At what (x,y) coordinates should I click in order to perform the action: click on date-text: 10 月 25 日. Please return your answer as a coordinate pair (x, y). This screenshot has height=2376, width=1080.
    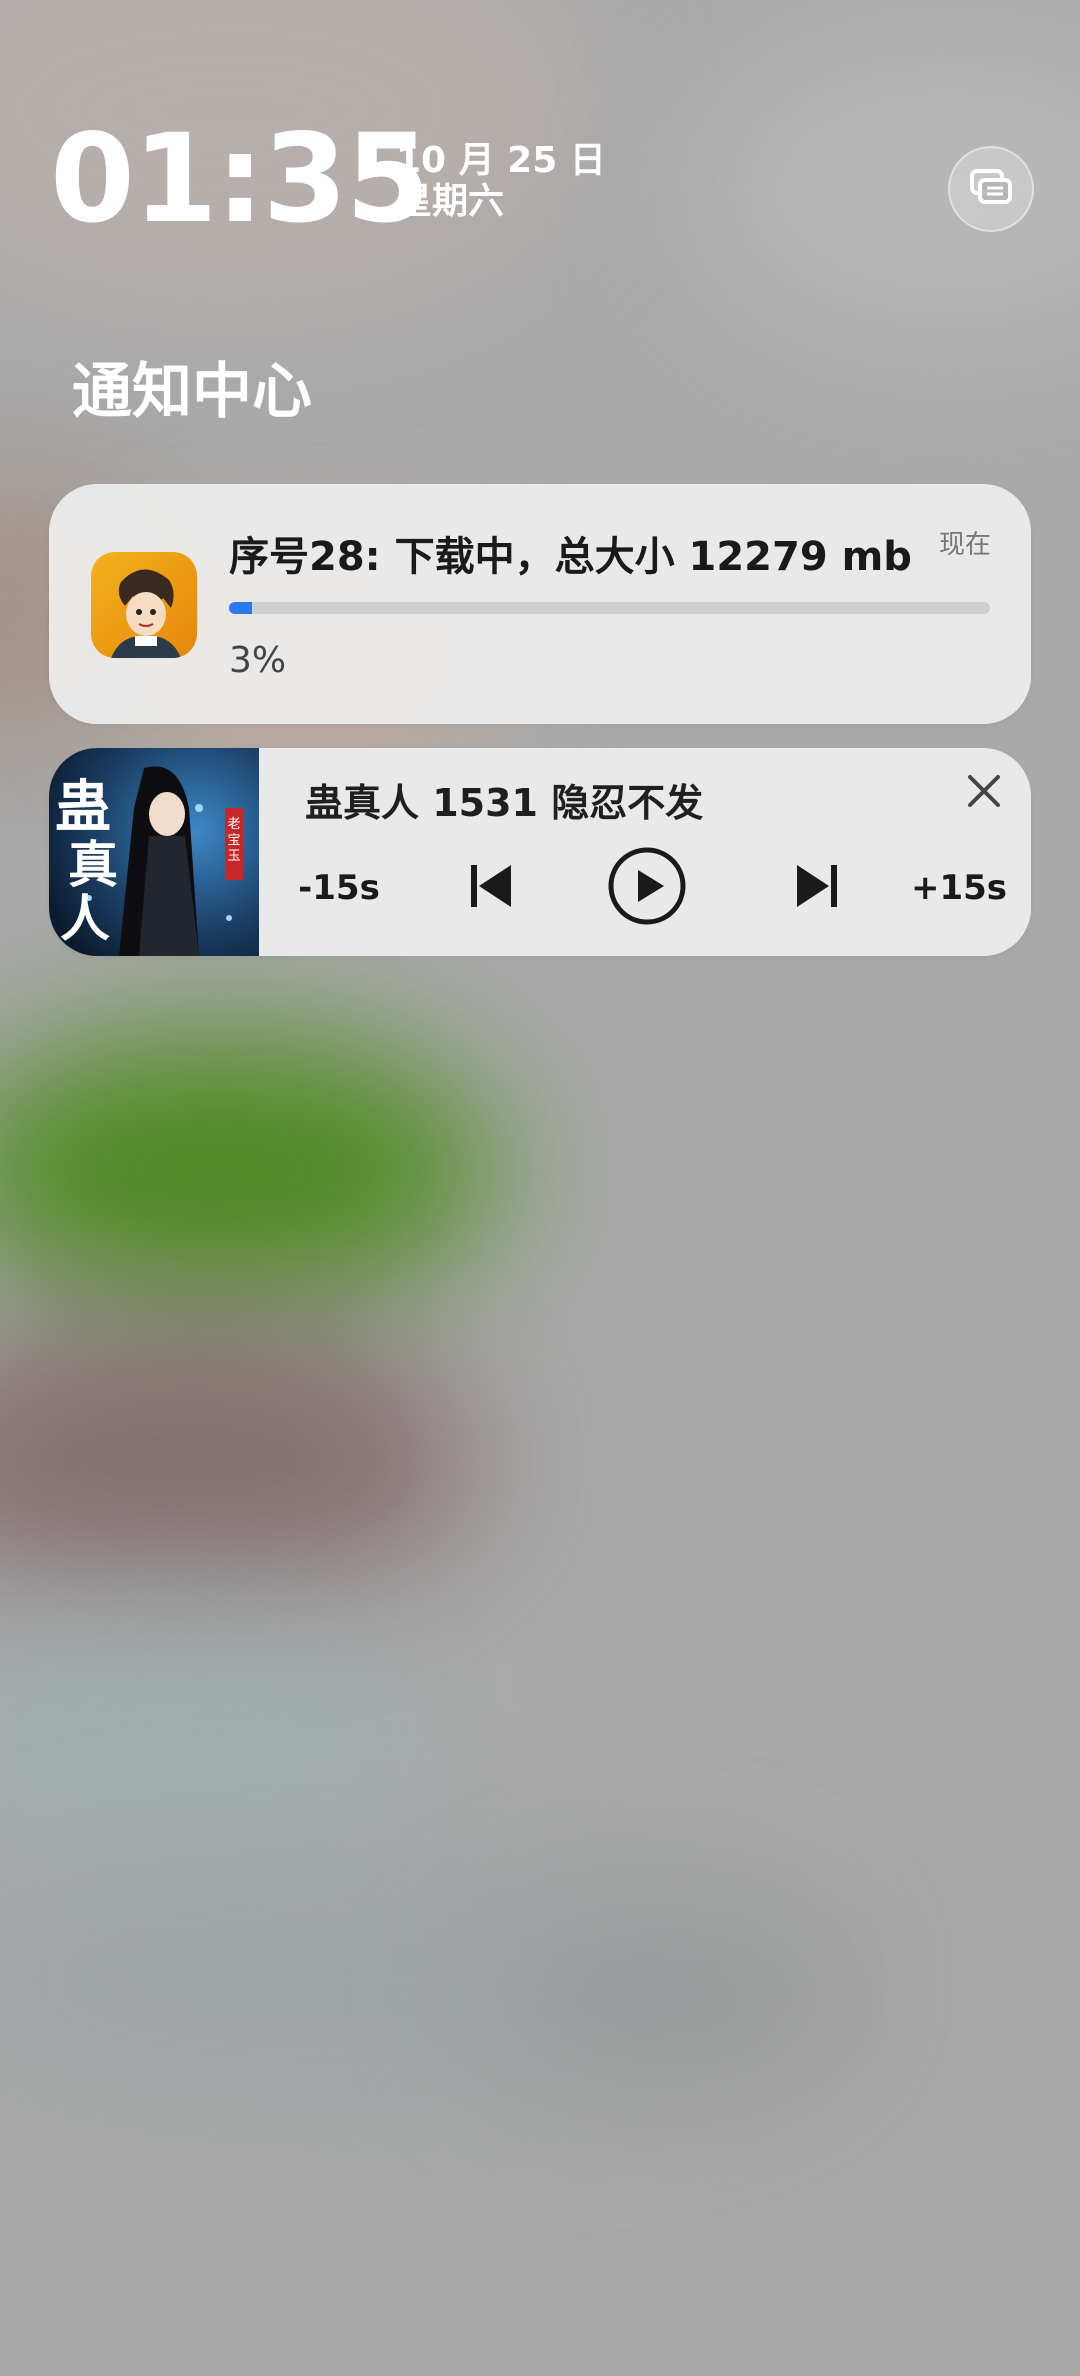
    Looking at the image, I should click on (501, 160).